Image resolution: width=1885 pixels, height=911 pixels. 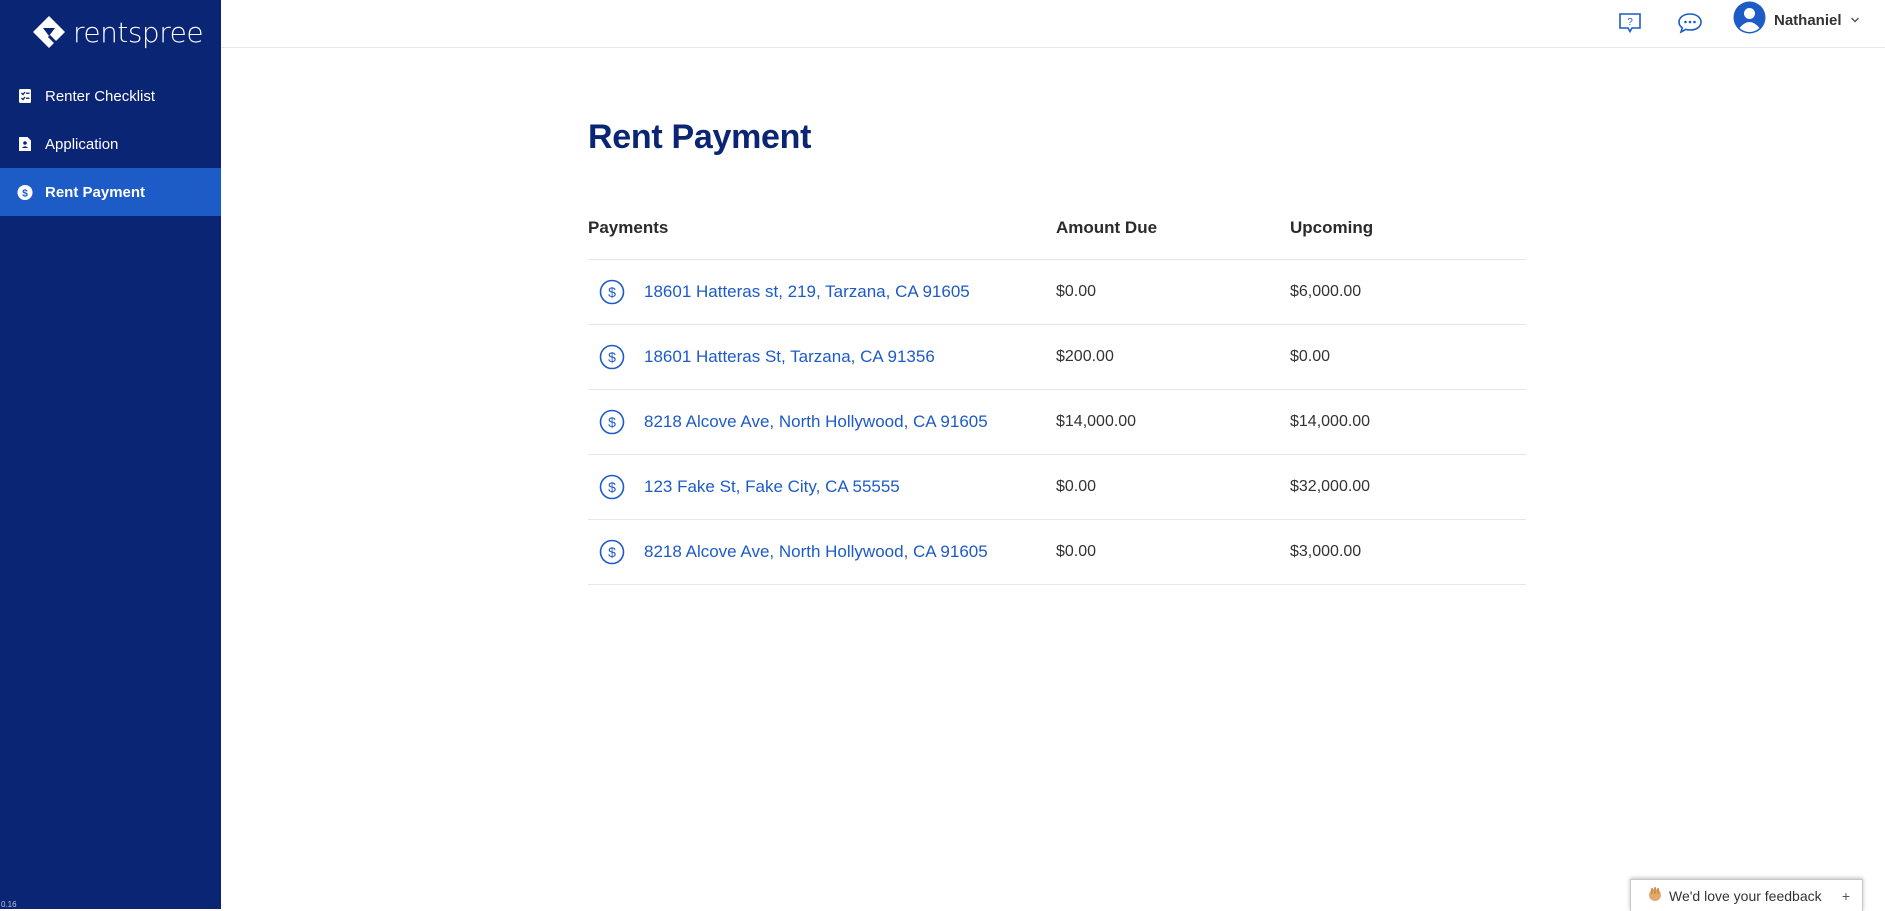 I want to click on amount-due: $14,000.00, so click(x=1096, y=421).